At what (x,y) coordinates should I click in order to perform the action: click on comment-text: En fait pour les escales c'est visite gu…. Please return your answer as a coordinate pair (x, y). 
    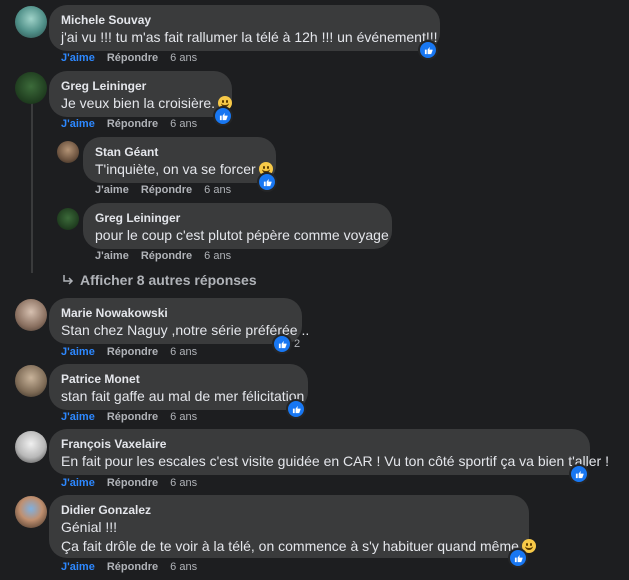
    Looking at the image, I should click on (335, 461).